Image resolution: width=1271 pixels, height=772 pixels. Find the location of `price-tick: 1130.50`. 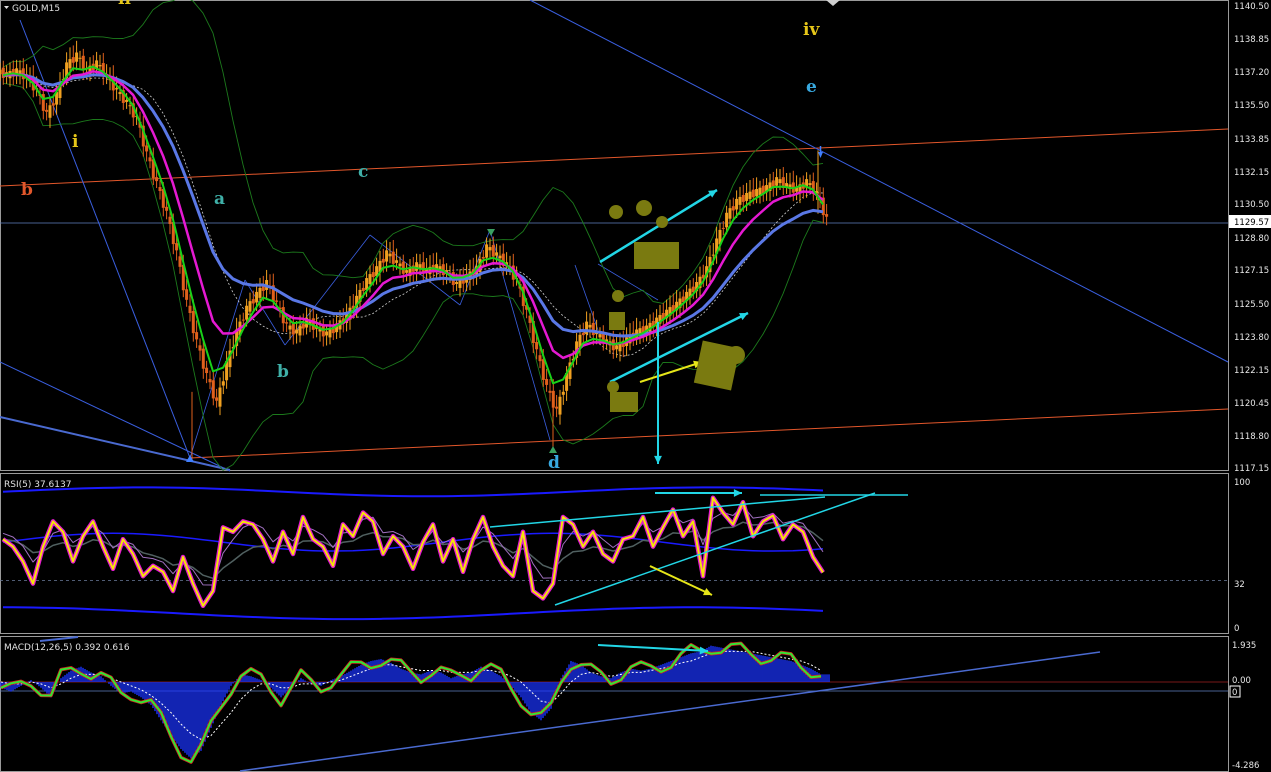

price-tick: 1130.50 is located at coordinates (1251, 205).